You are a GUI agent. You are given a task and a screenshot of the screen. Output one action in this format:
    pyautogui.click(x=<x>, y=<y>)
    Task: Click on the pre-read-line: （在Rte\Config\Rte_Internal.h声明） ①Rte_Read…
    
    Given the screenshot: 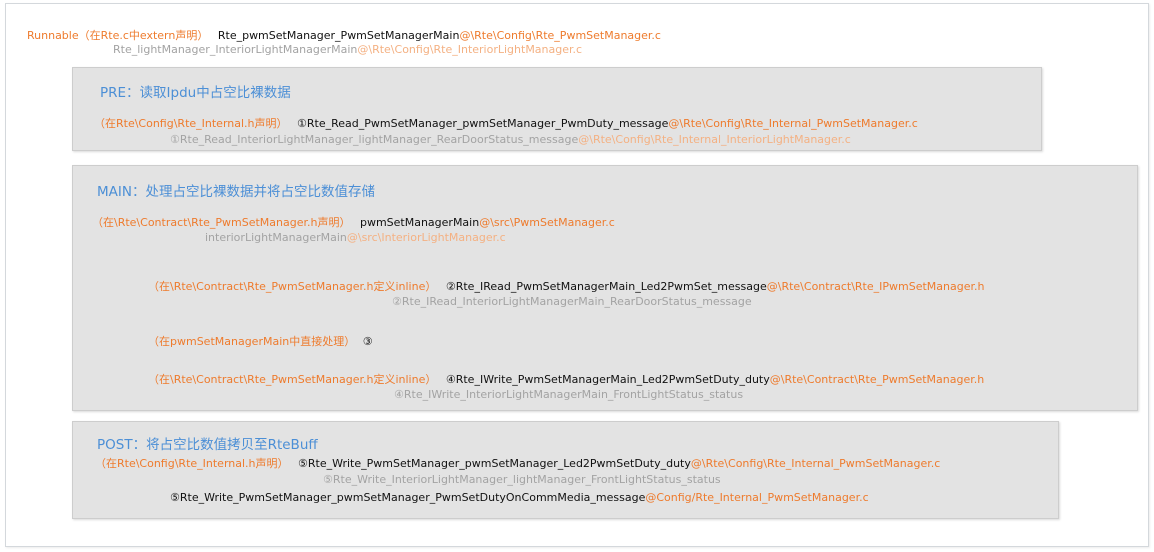 What is the action you would take?
    pyautogui.click(x=506, y=123)
    